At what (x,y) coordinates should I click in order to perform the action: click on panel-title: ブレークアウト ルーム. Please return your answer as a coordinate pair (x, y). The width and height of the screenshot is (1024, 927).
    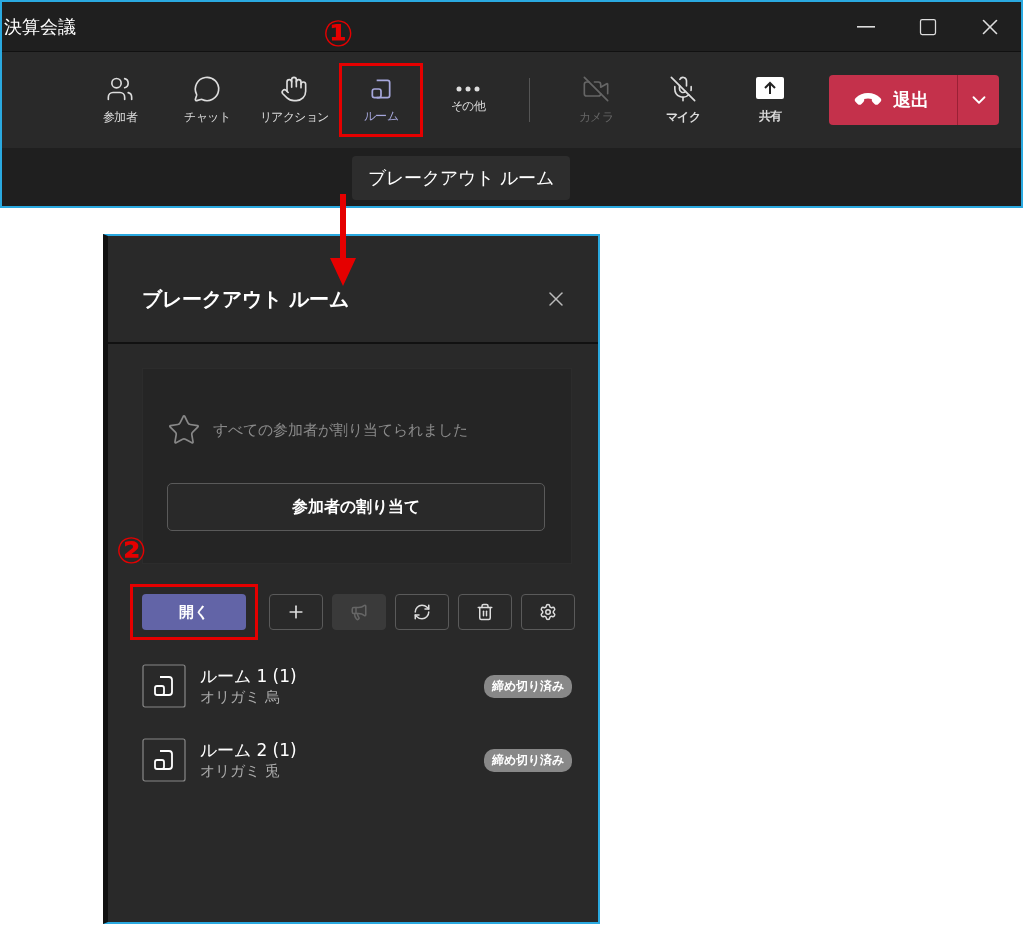
    Looking at the image, I should click on (245, 299).